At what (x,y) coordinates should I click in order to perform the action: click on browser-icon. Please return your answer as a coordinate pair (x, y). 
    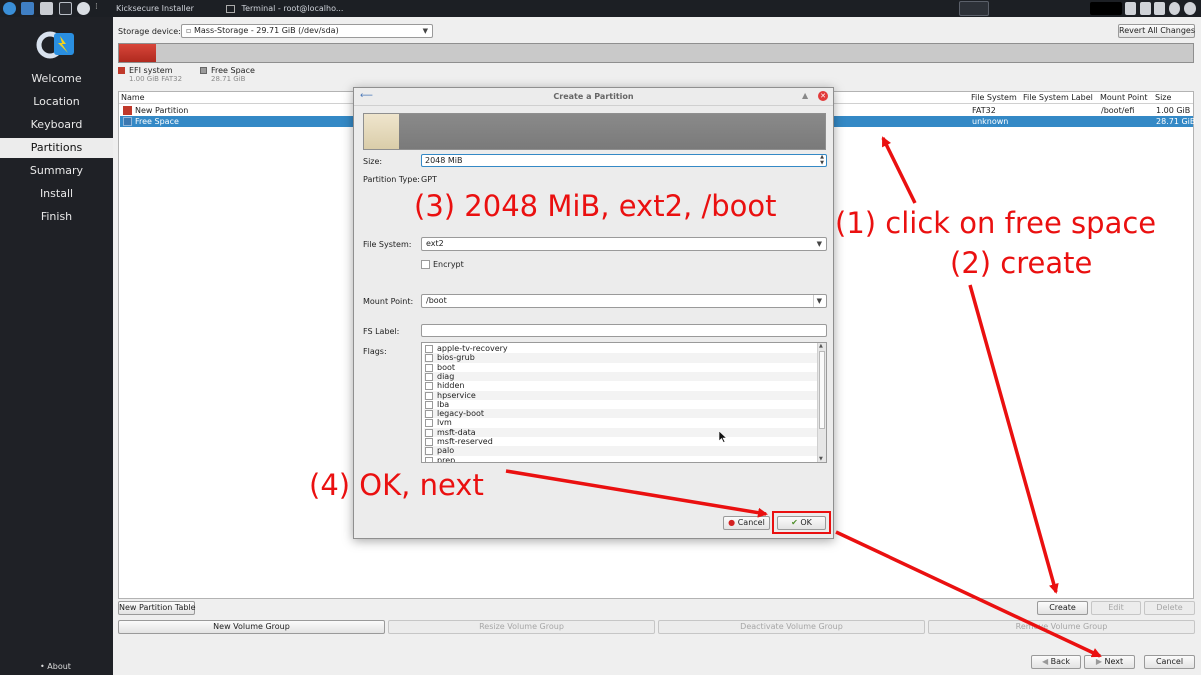
    Looking at the image, I should click on (83, 8).